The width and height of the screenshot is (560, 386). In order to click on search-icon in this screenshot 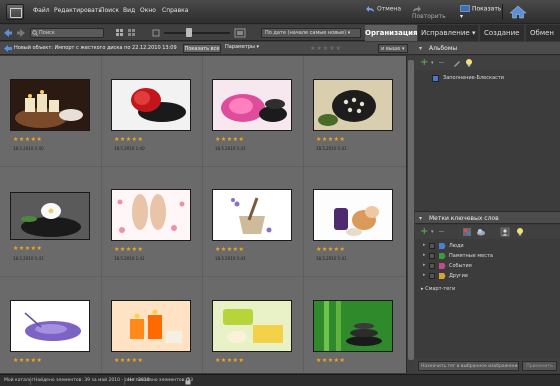, I will do `click(35, 33)`.